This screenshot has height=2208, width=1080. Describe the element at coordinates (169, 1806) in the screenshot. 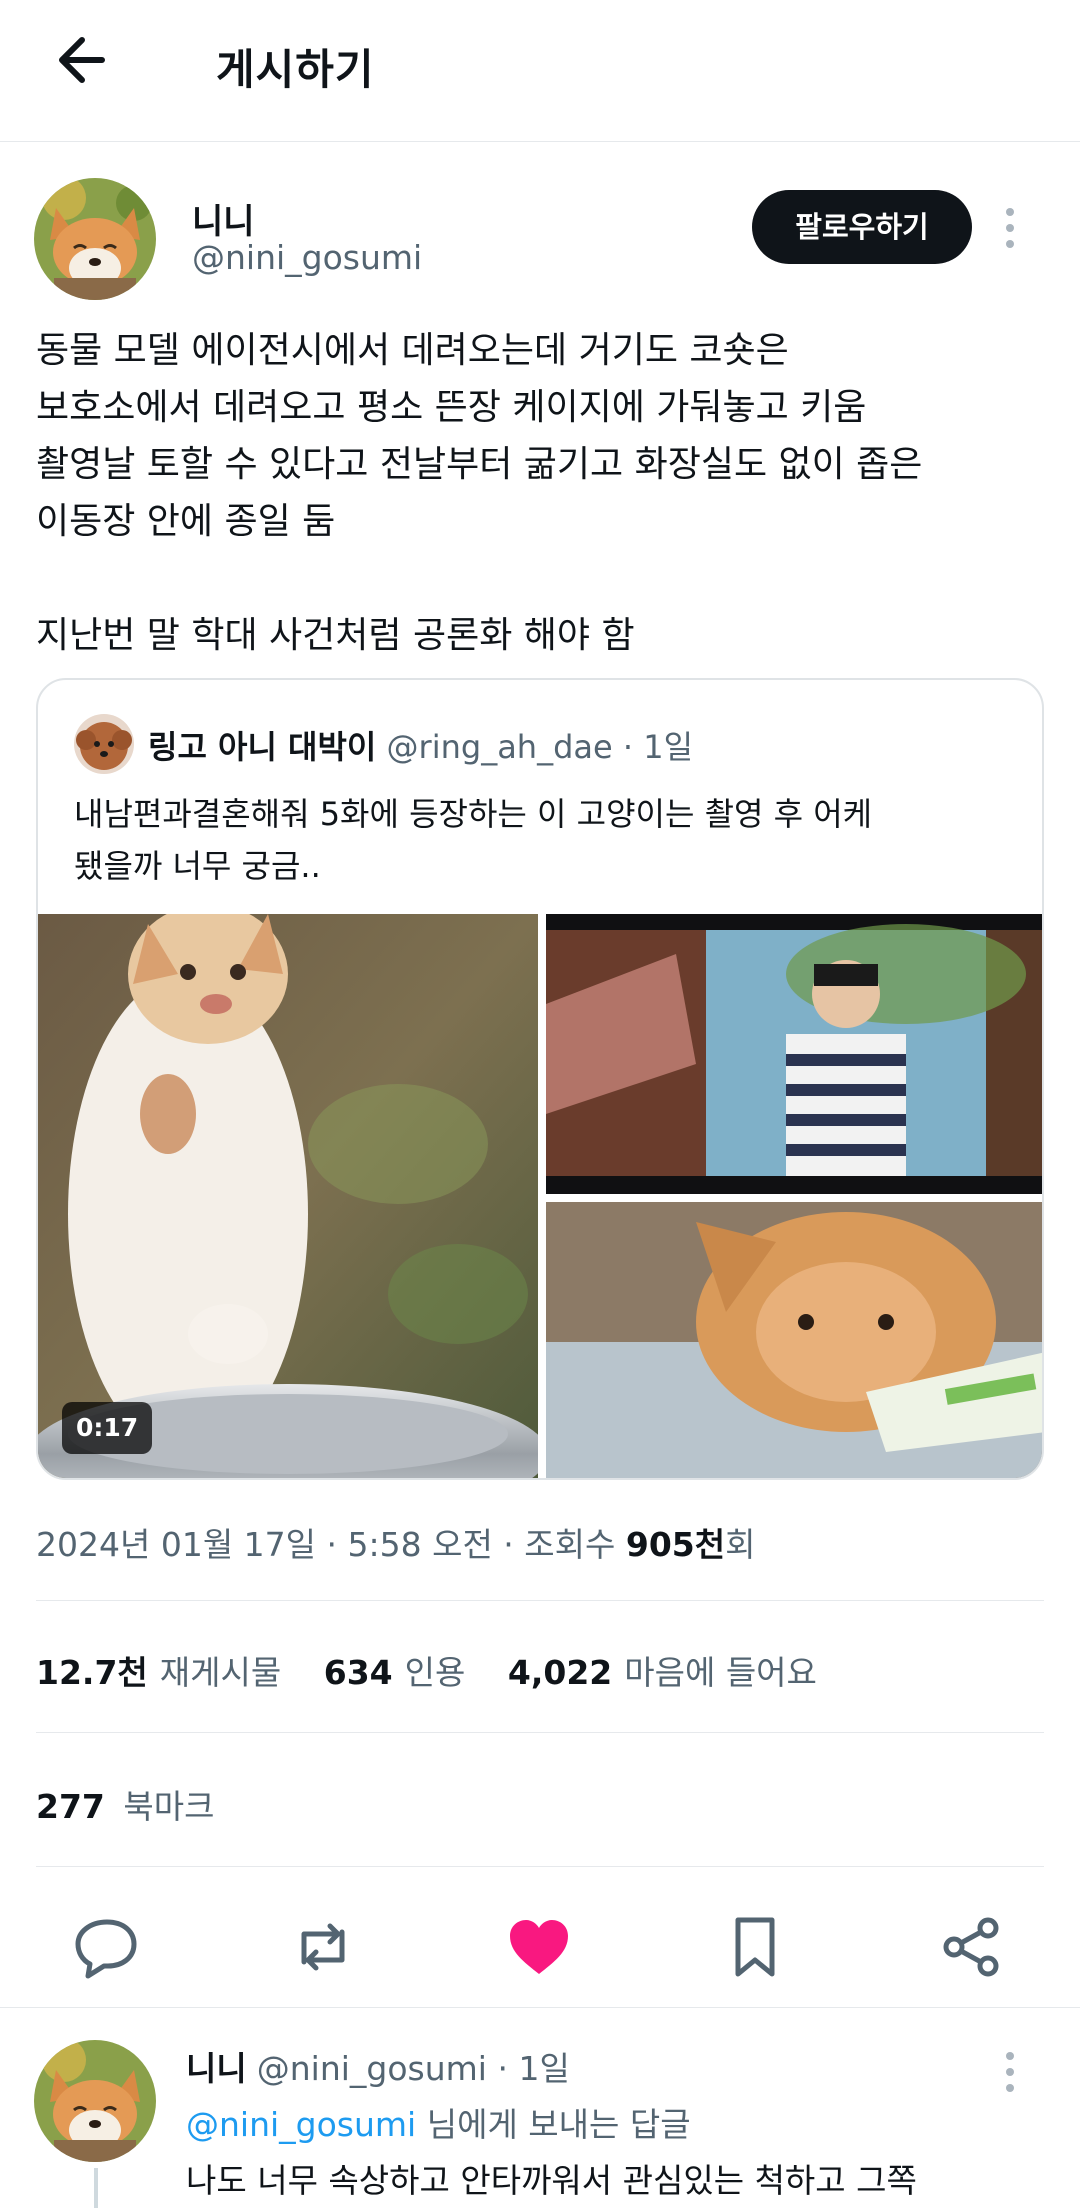

I see `bookmark-label: 북마크` at that location.